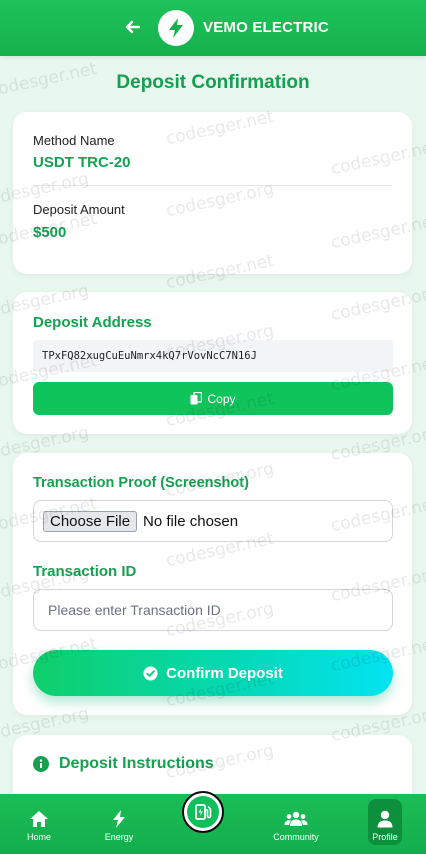 Image resolution: width=426 pixels, height=854 pixels. I want to click on amount-value: $500, so click(50, 232).